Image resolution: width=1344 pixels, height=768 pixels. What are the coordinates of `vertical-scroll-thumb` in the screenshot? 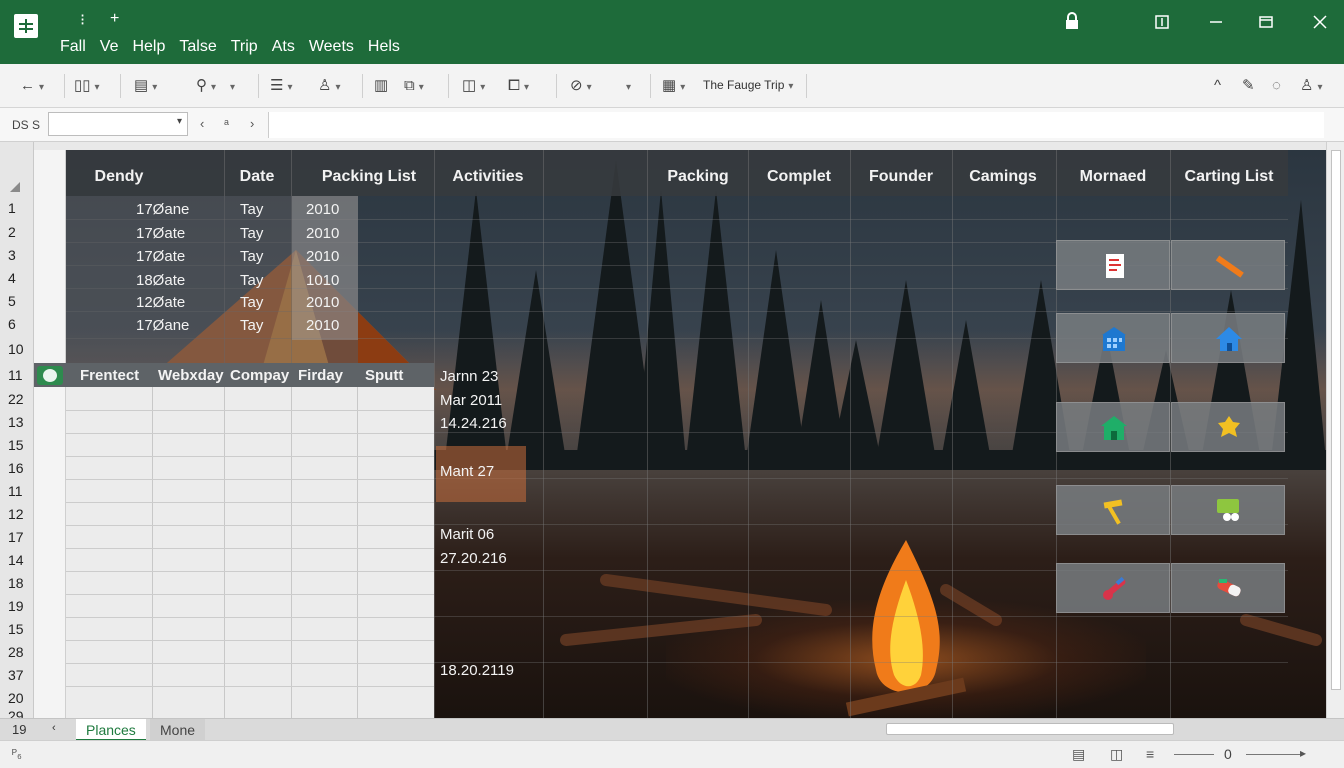 It's located at (1336, 420).